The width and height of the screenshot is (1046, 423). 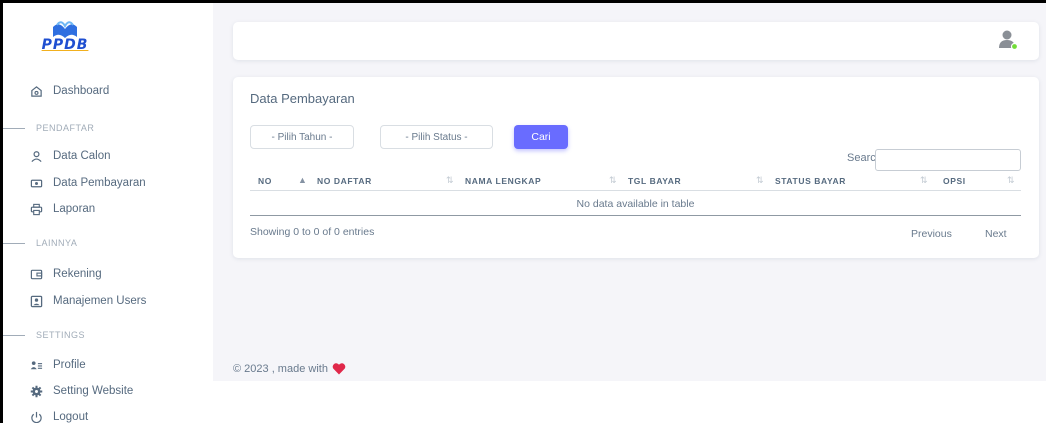 What do you see at coordinates (36, 391) in the screenshot?
I see `gear-icon` at bounding box center [36, 391].